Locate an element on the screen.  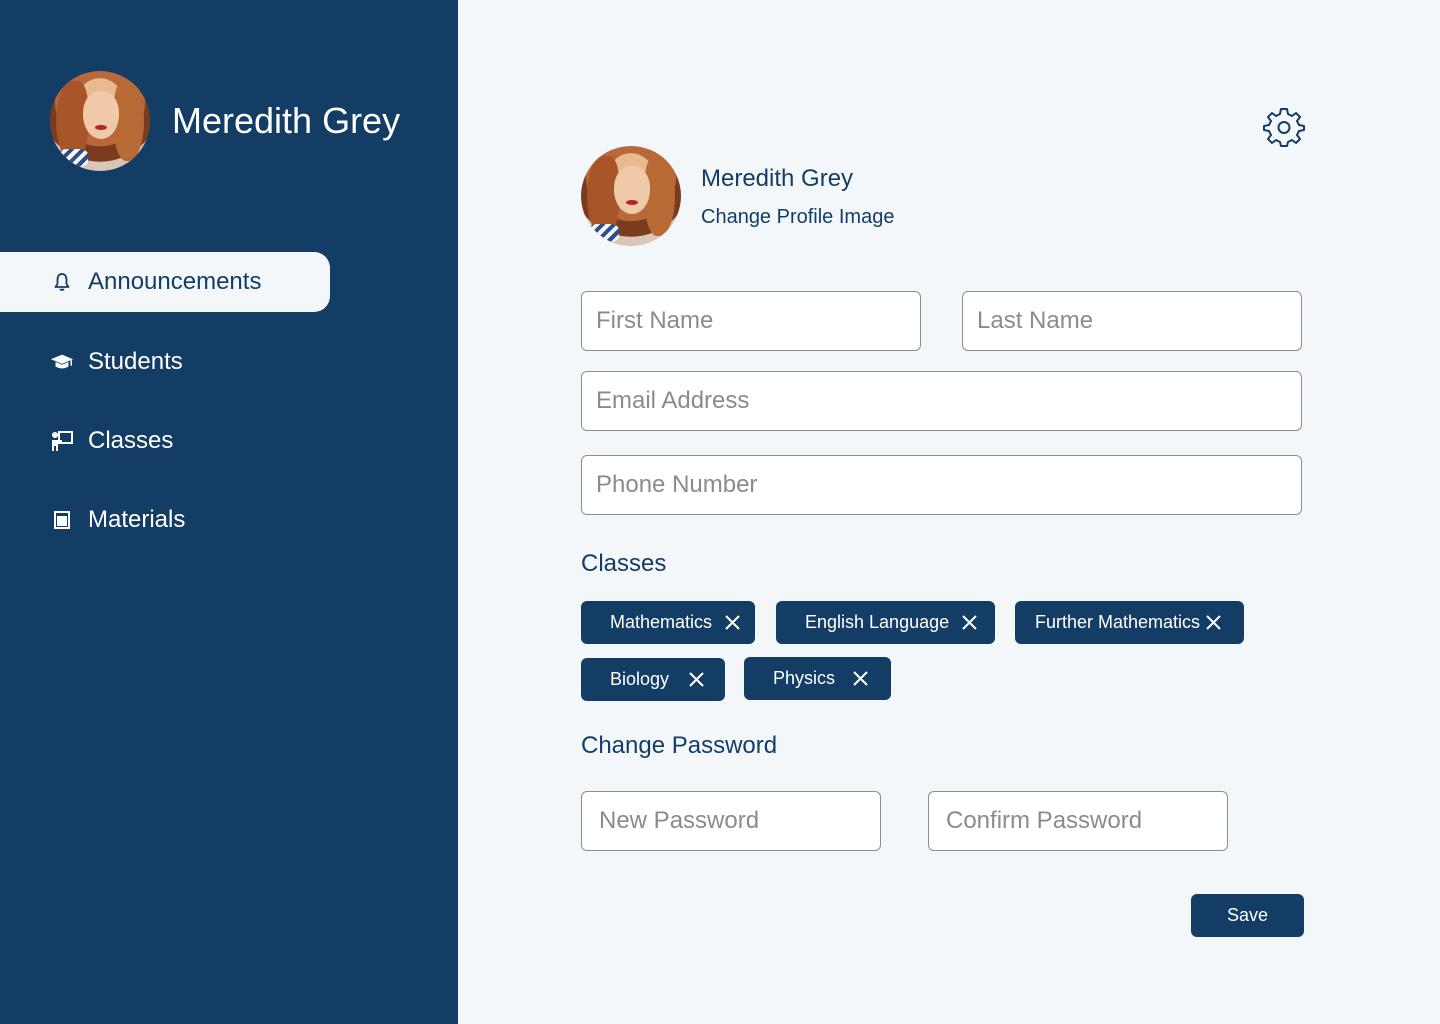
profile-name: Meredith Grey is located at coordinates (777, 178).